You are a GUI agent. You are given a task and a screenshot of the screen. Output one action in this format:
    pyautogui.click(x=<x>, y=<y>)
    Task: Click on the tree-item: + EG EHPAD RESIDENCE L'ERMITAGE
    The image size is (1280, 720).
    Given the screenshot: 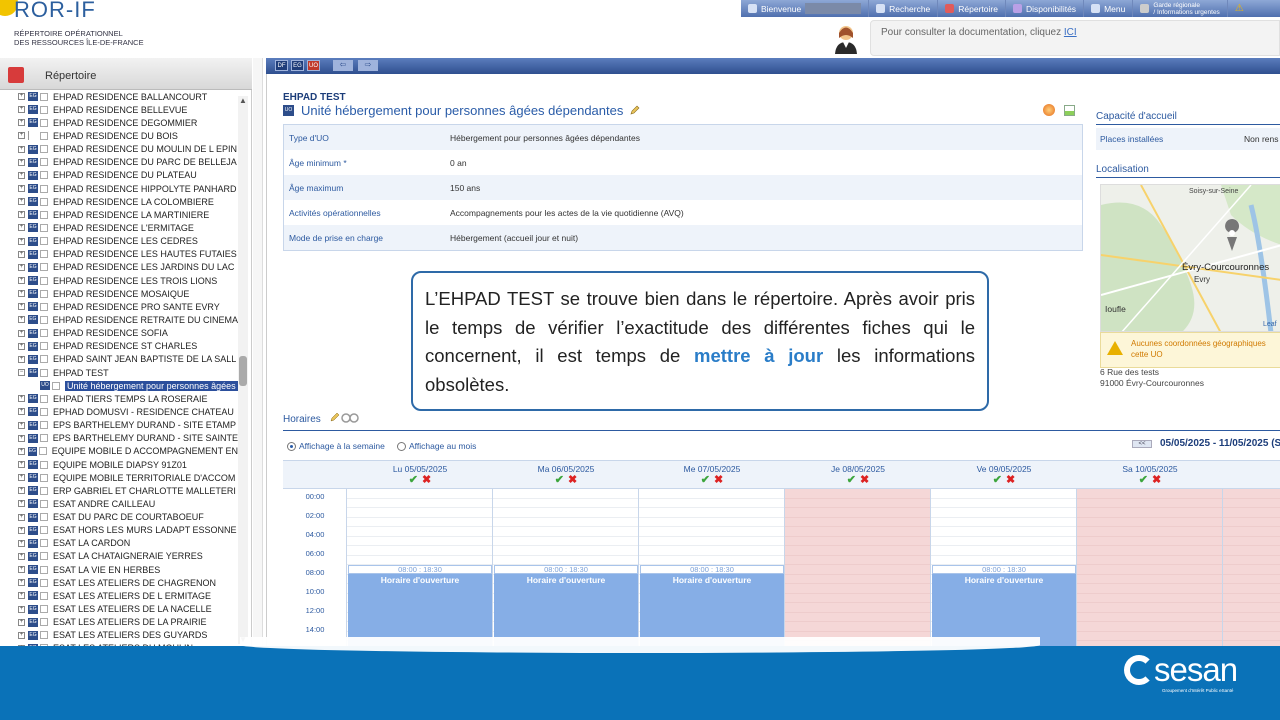 What is the action you would take?
    pyautogui.click(x=128, y=227)
    